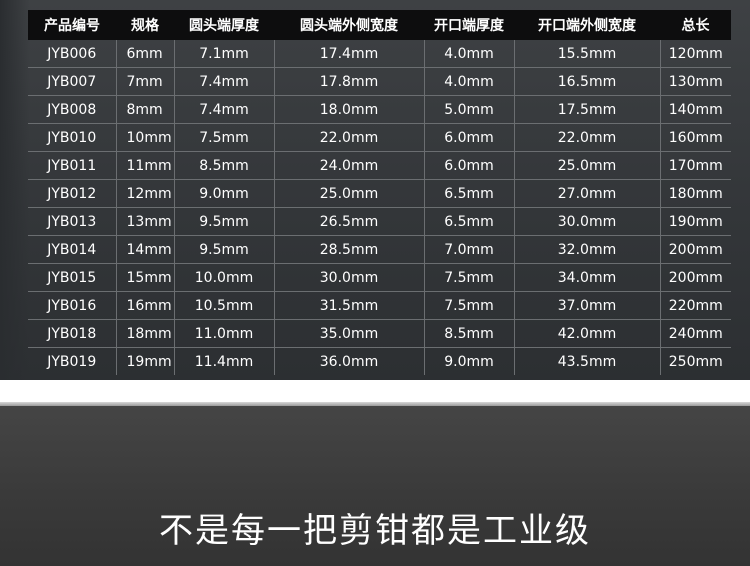  Describe the element at coordinates (349, 333) in the screenshot. I see `cell-round-end-outer-width: 35.0mm` at that location.